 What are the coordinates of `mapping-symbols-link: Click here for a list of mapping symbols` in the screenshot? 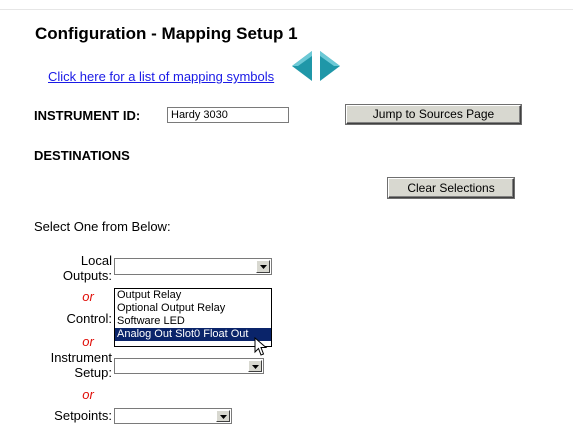 It's located at (161, 76).